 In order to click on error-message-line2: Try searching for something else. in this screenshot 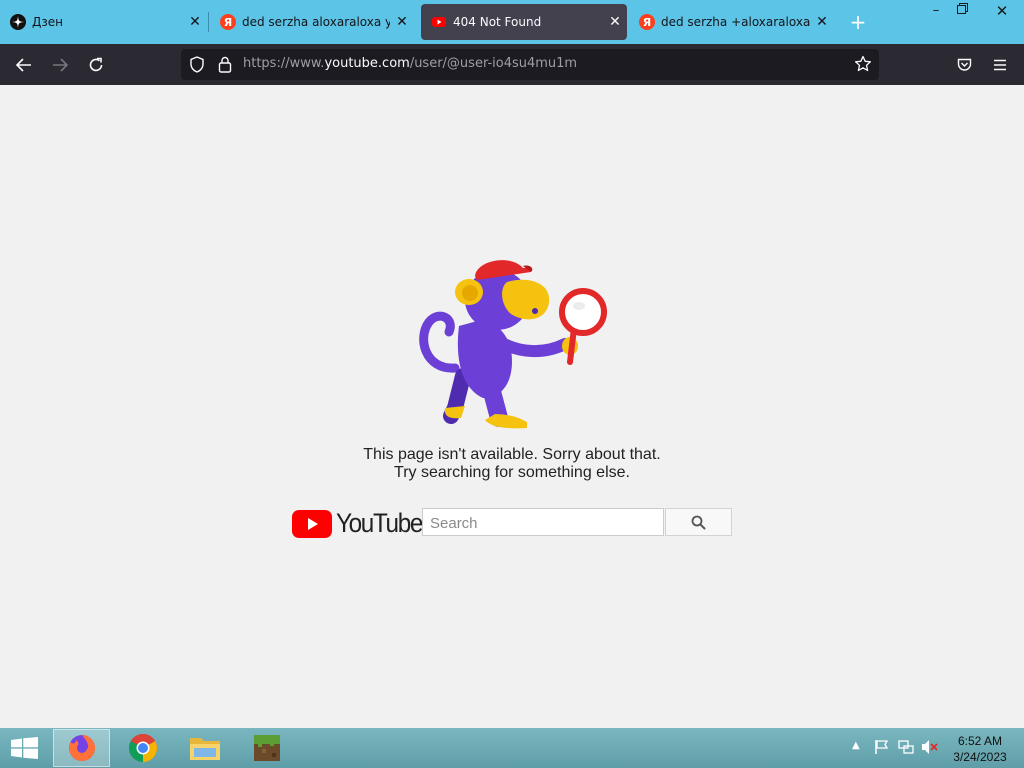, I will do `click(512, 472)`.